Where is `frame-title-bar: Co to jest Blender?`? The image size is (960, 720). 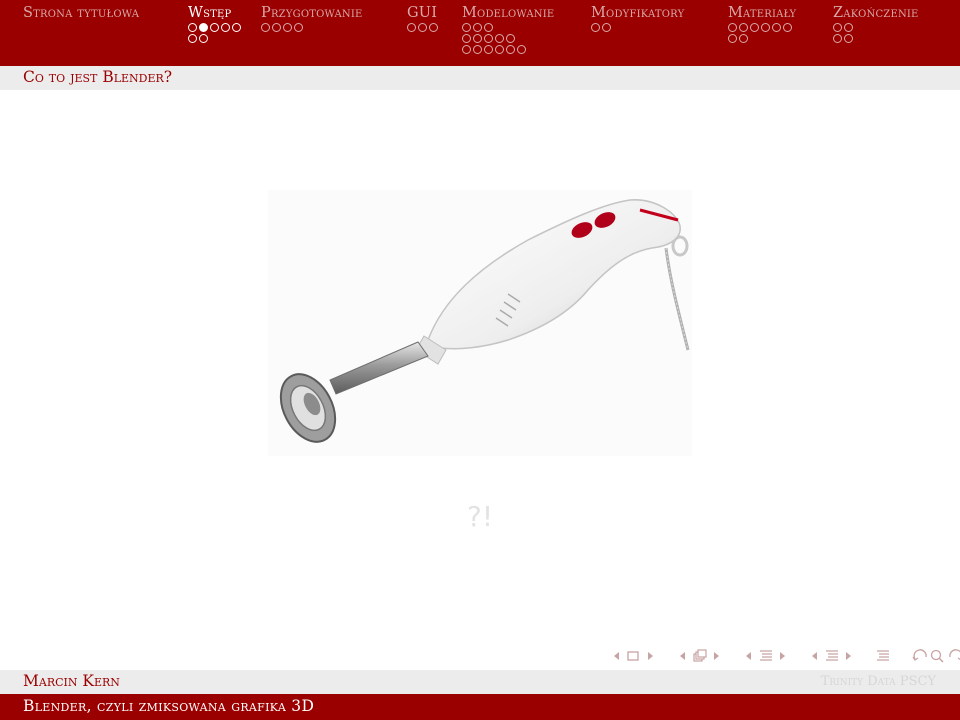 frame-title-bar: Co to jest Blender? is located at coordinates (480, 78).